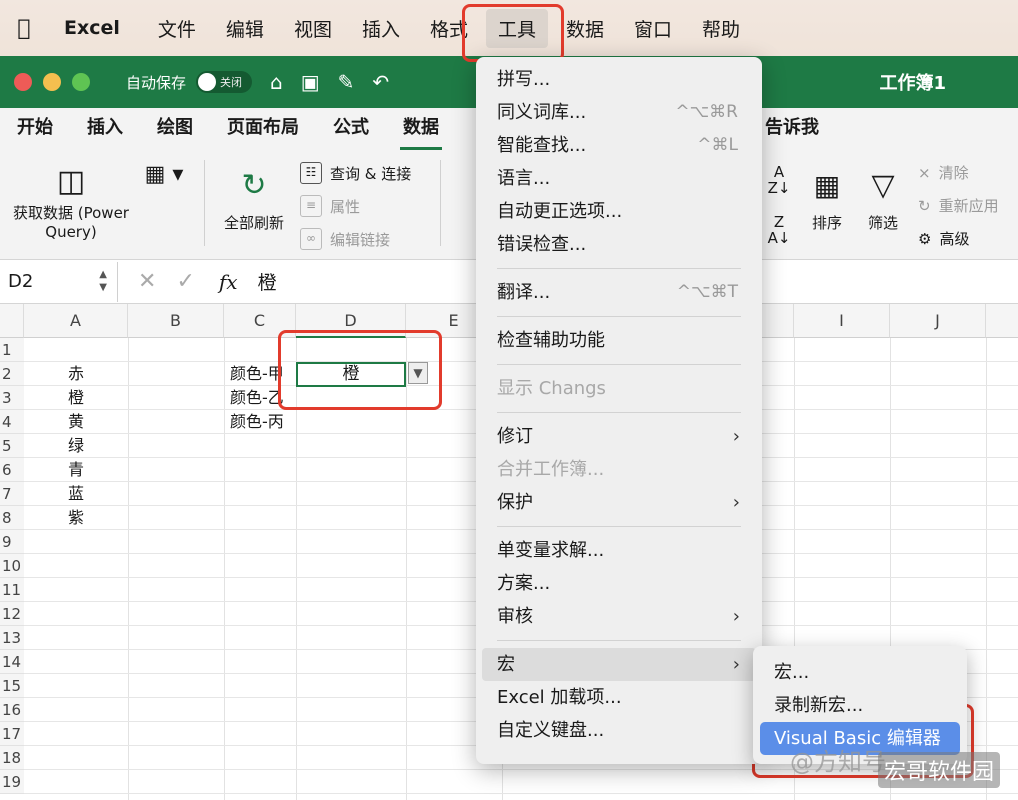 The height and width of the screenshot is (800, 1018). Describe the element at coordinates (12, 614) in the screenshot. I see `row-header: 12` at that location.